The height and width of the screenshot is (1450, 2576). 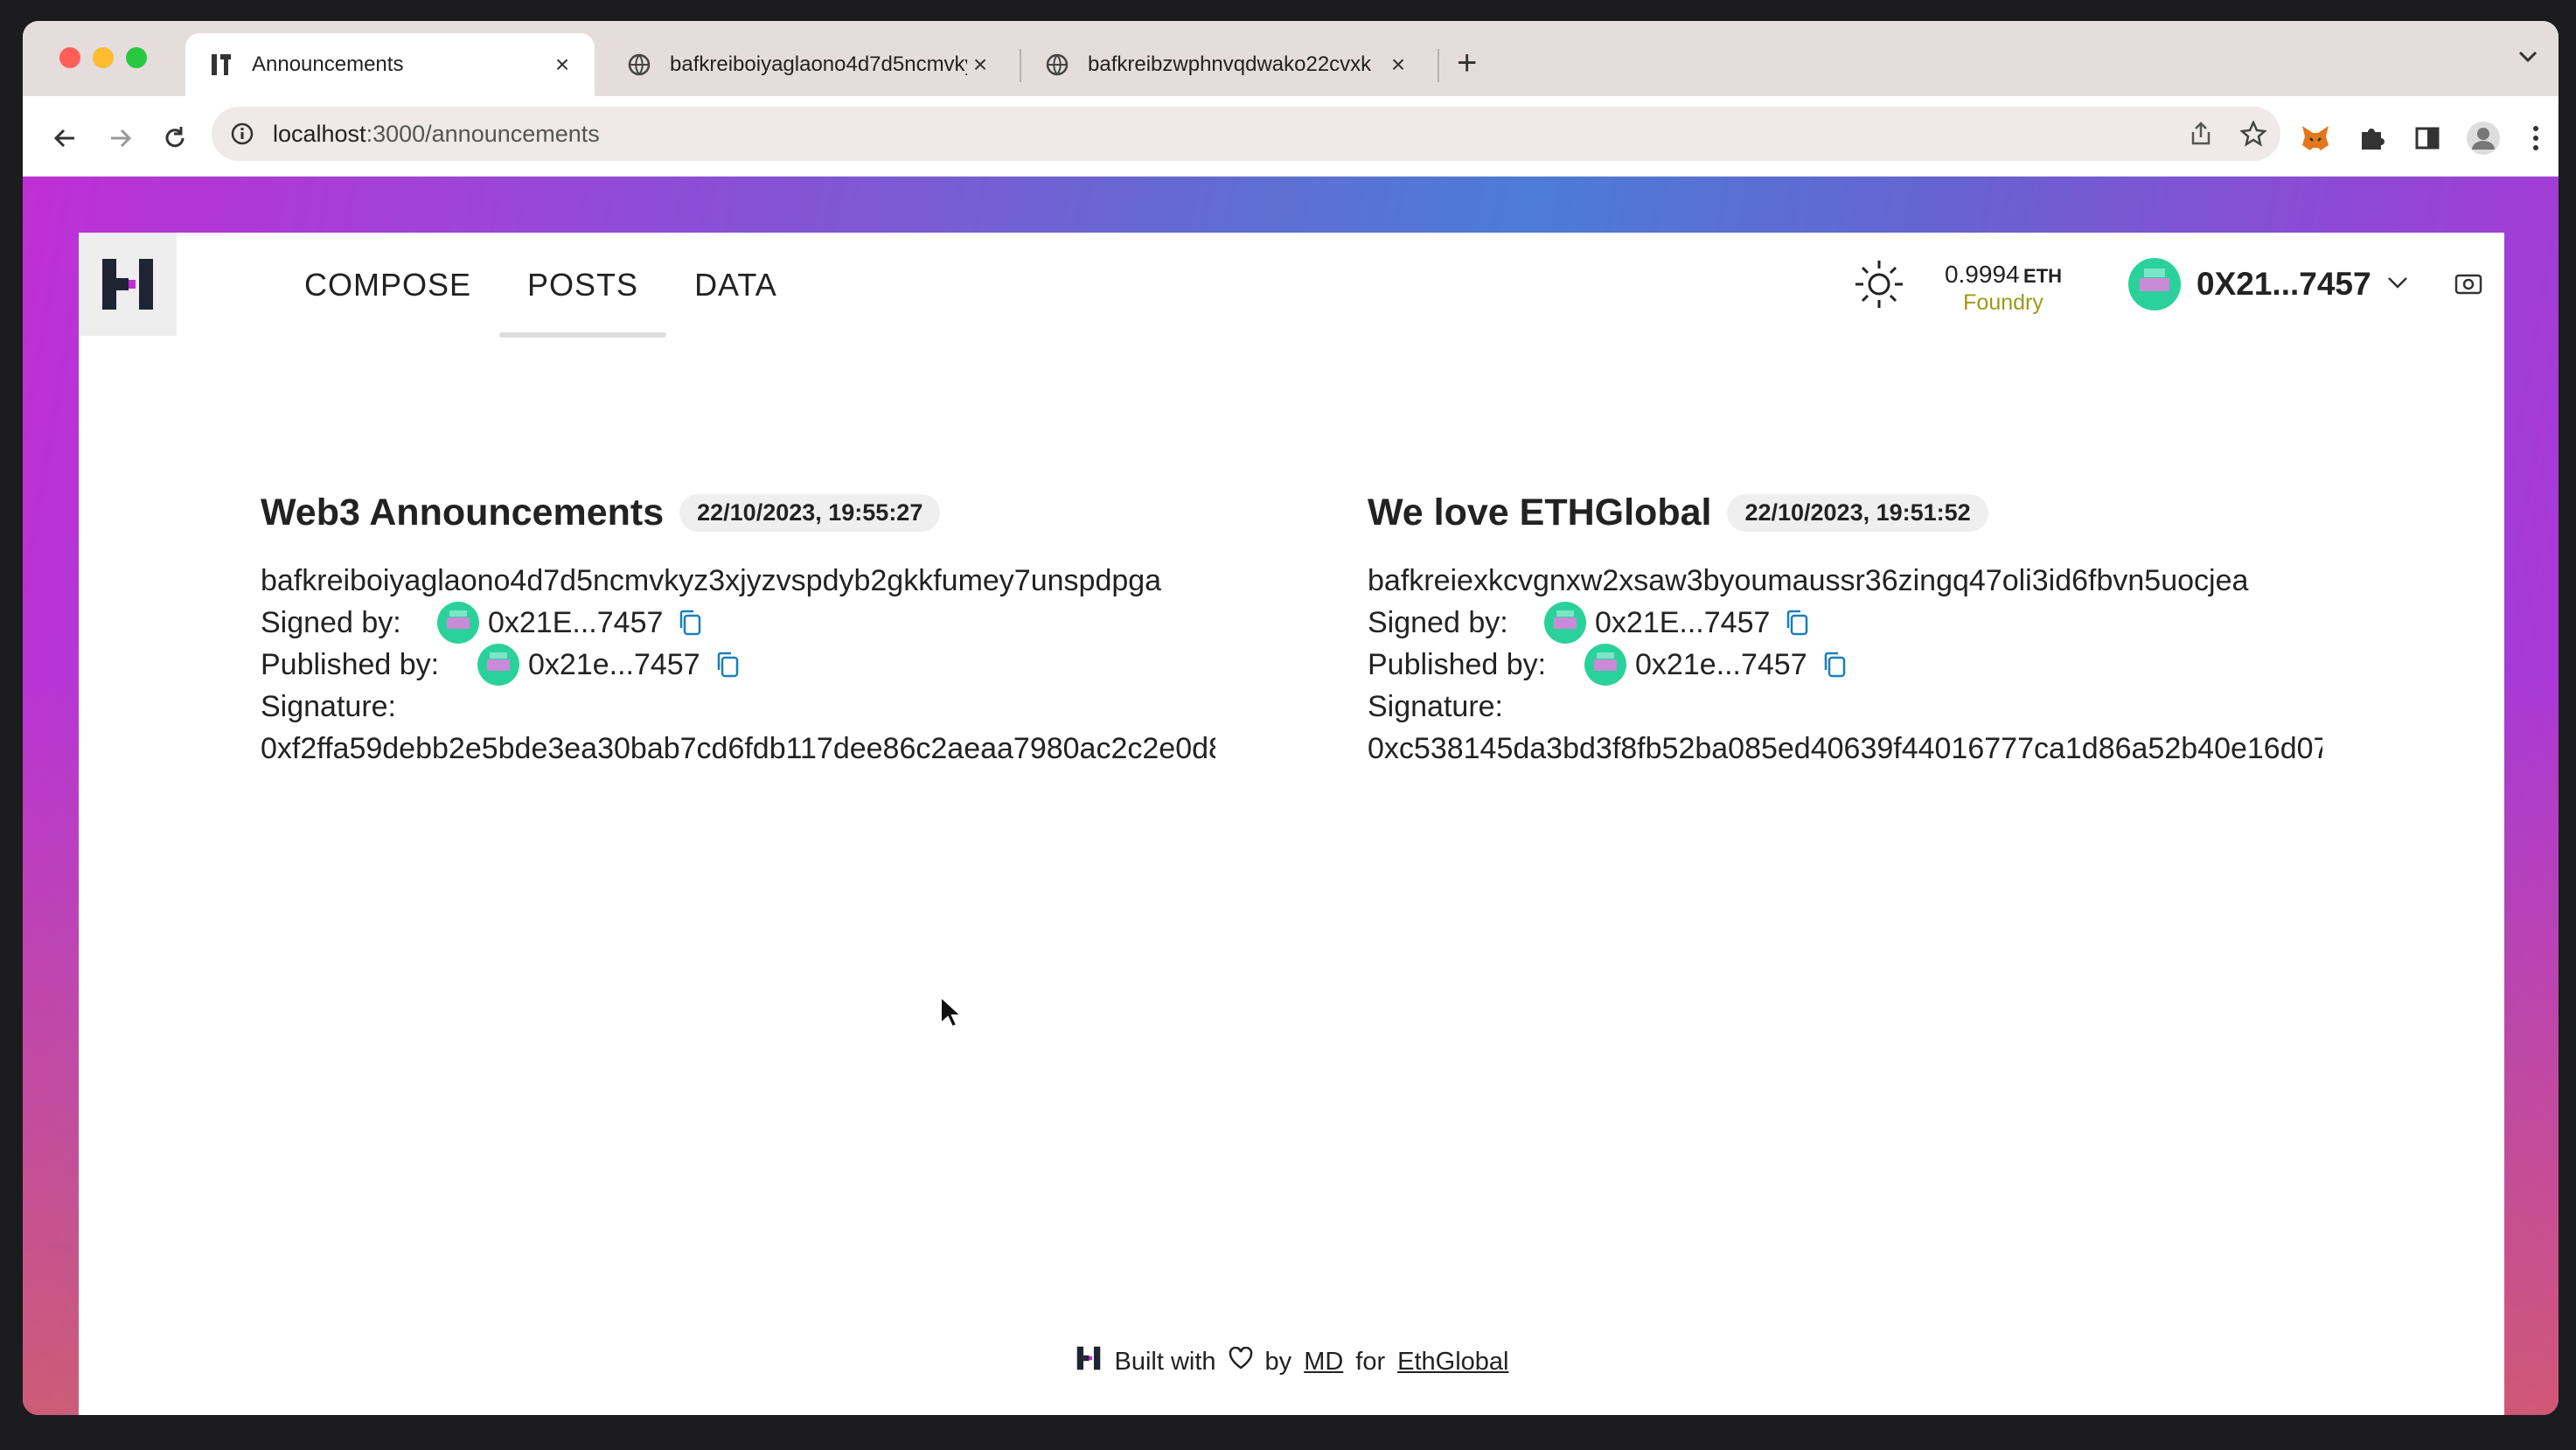 What do you see at coordinates (121, 138) in the screenshot?
I see `forward-arrow-icon` at bounding box center [121, 138].